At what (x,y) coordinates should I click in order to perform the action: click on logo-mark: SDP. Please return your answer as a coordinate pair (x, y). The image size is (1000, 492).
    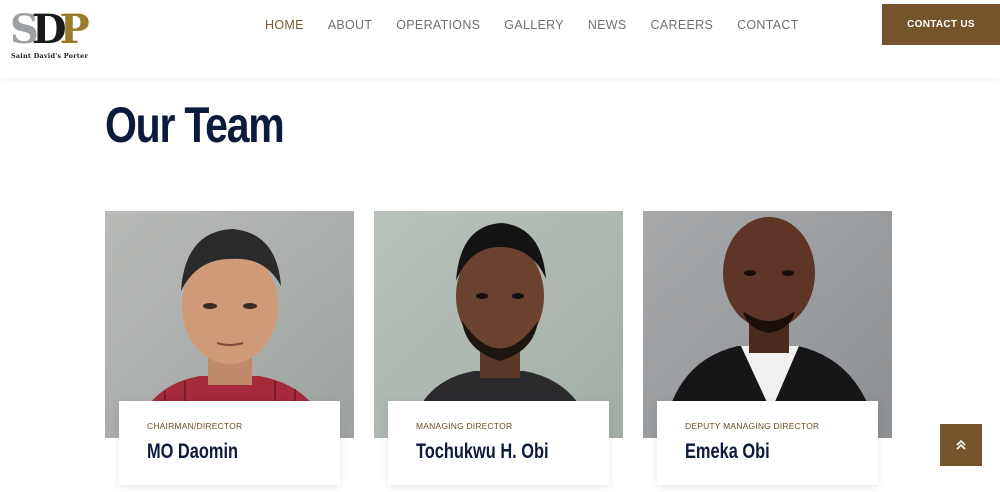
    Looking at the image, I should click on (53, 30).